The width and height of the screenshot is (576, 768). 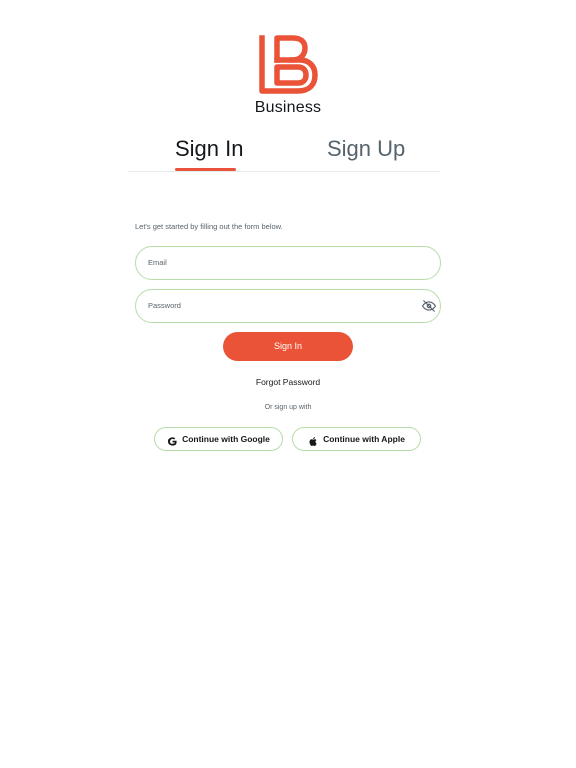 I want to click on business-logo-icon, so click(x=288, y=64).